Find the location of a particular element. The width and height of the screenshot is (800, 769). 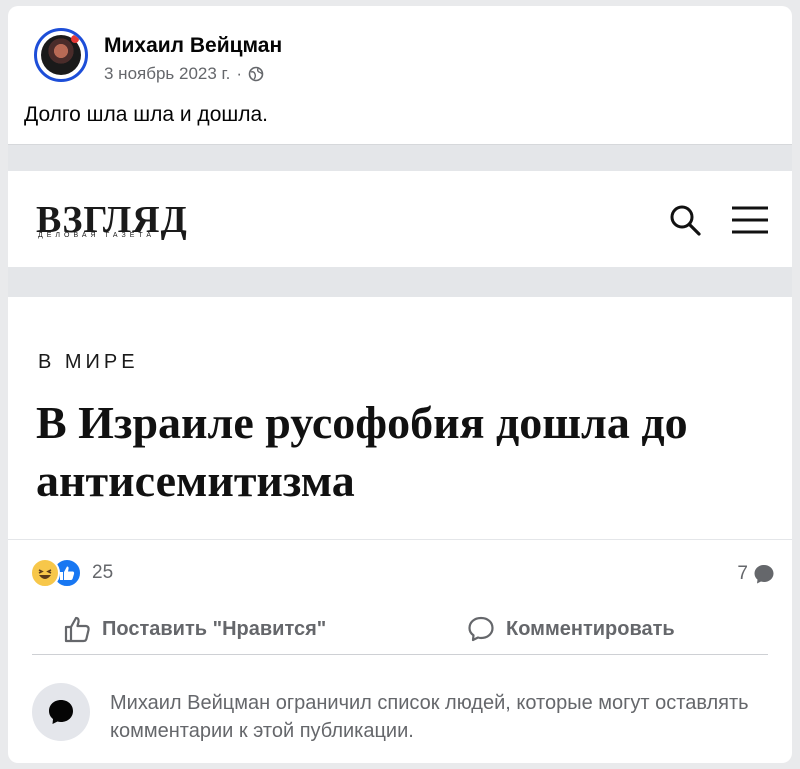

site-logo-subtitle: ДЕЛОВАЯ ГАЗЕТА is located at coordinates (97, 235).